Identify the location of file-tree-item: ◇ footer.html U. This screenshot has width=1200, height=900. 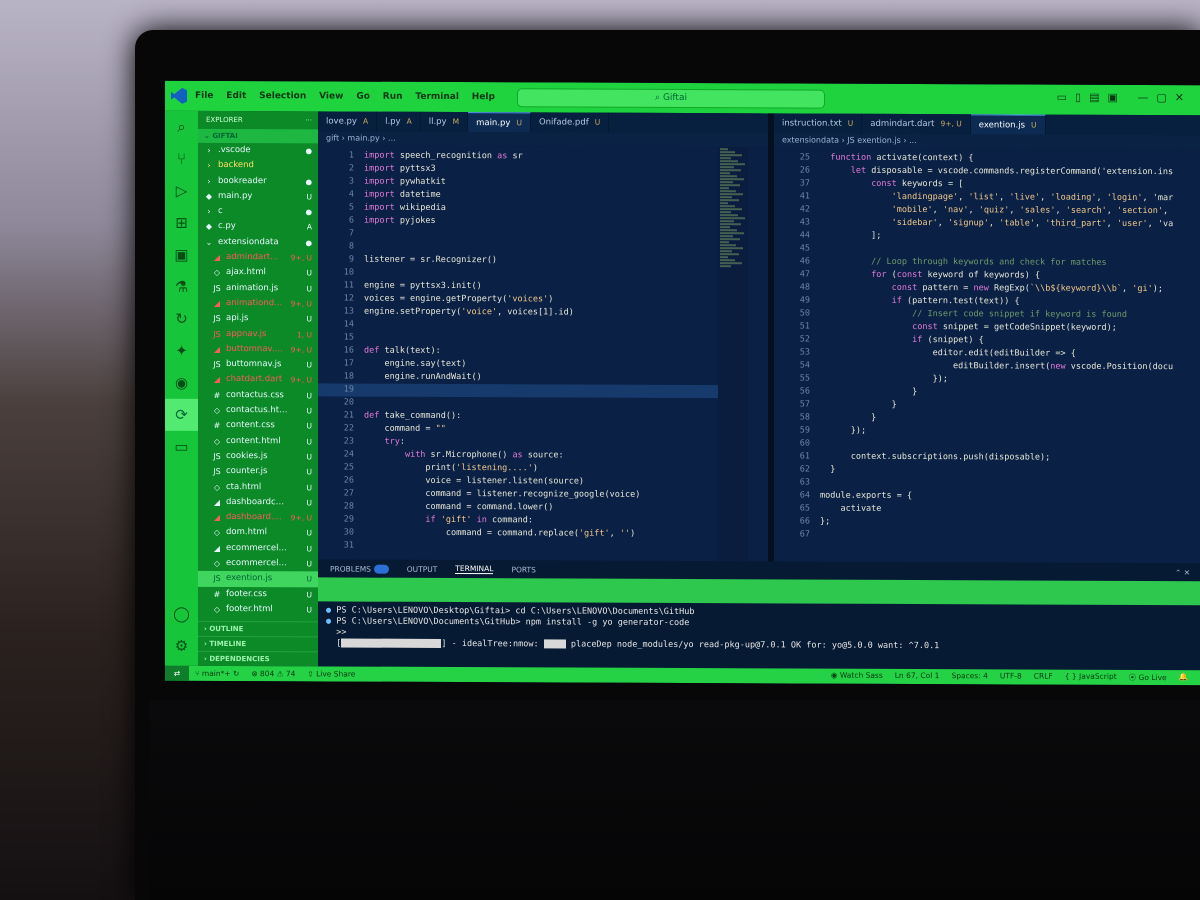
(258, 610).